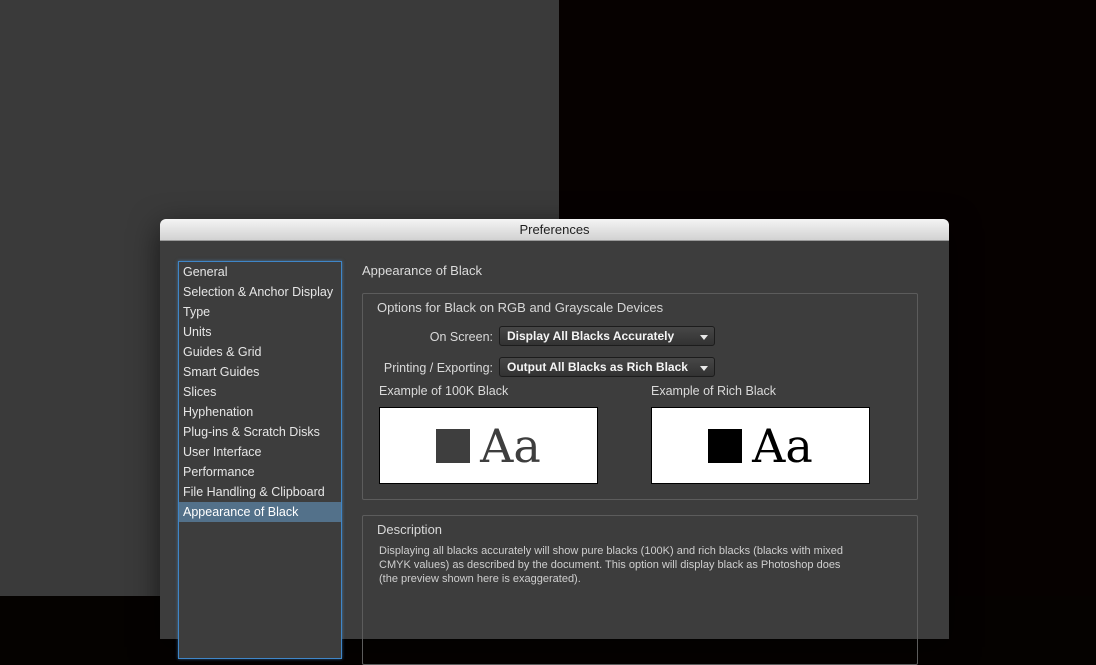  Describe the element at coordinates (453, 445) in the screenshot. I see `black-100k-swatch` at that location.